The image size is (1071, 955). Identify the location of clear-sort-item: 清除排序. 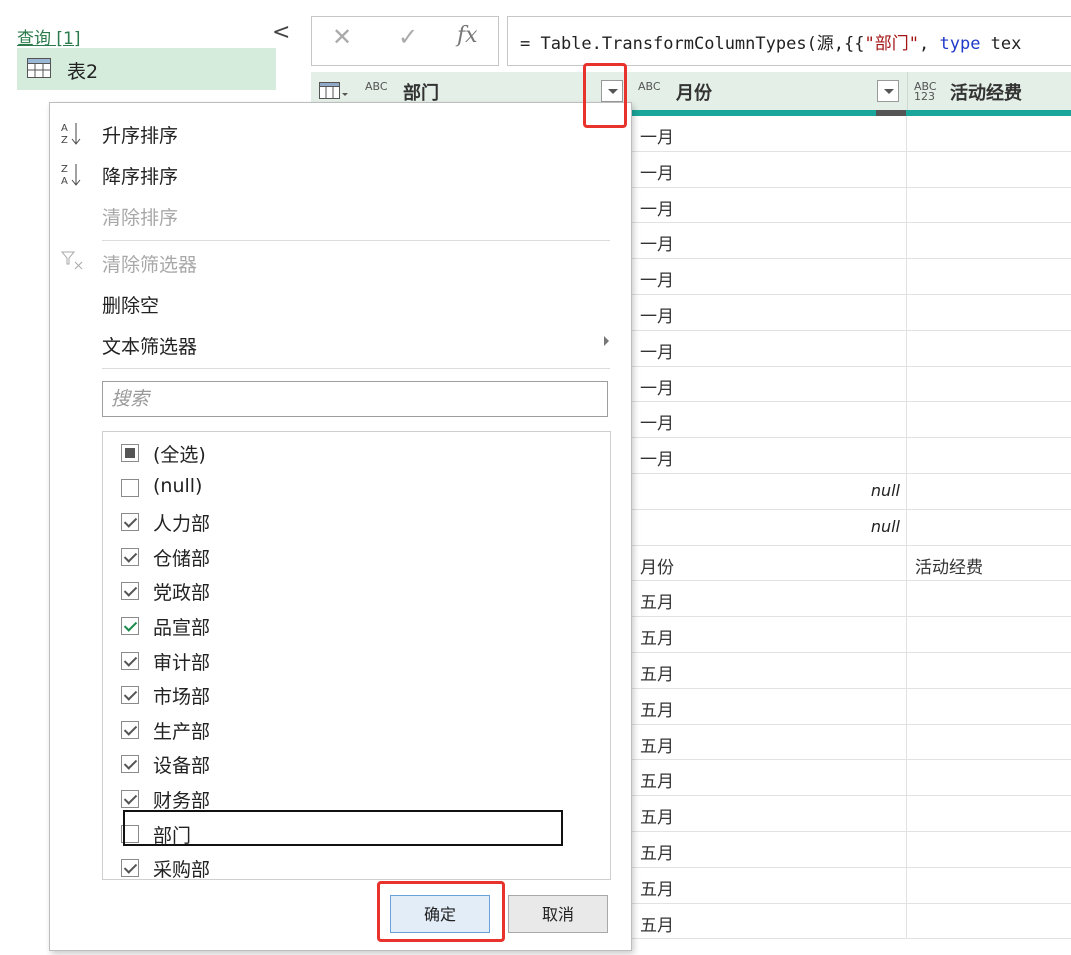
(140, 216).